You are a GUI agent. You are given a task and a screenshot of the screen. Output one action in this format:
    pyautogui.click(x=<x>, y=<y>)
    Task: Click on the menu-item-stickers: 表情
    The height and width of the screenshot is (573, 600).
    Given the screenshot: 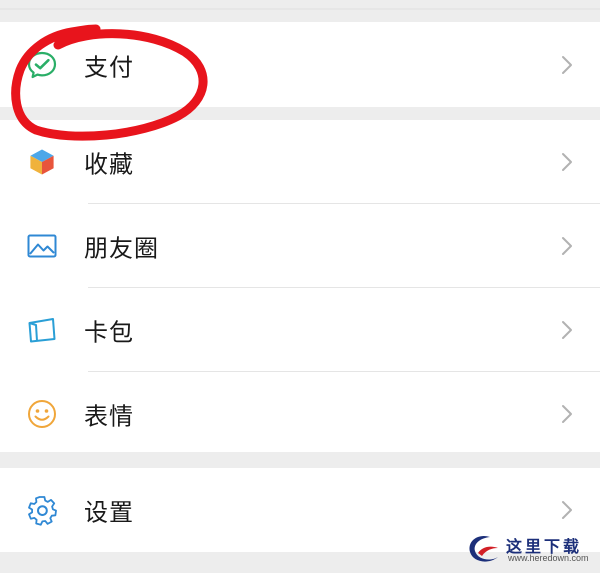 What is the action you would take?
    pyautogui.click(x=300, y=413)
    